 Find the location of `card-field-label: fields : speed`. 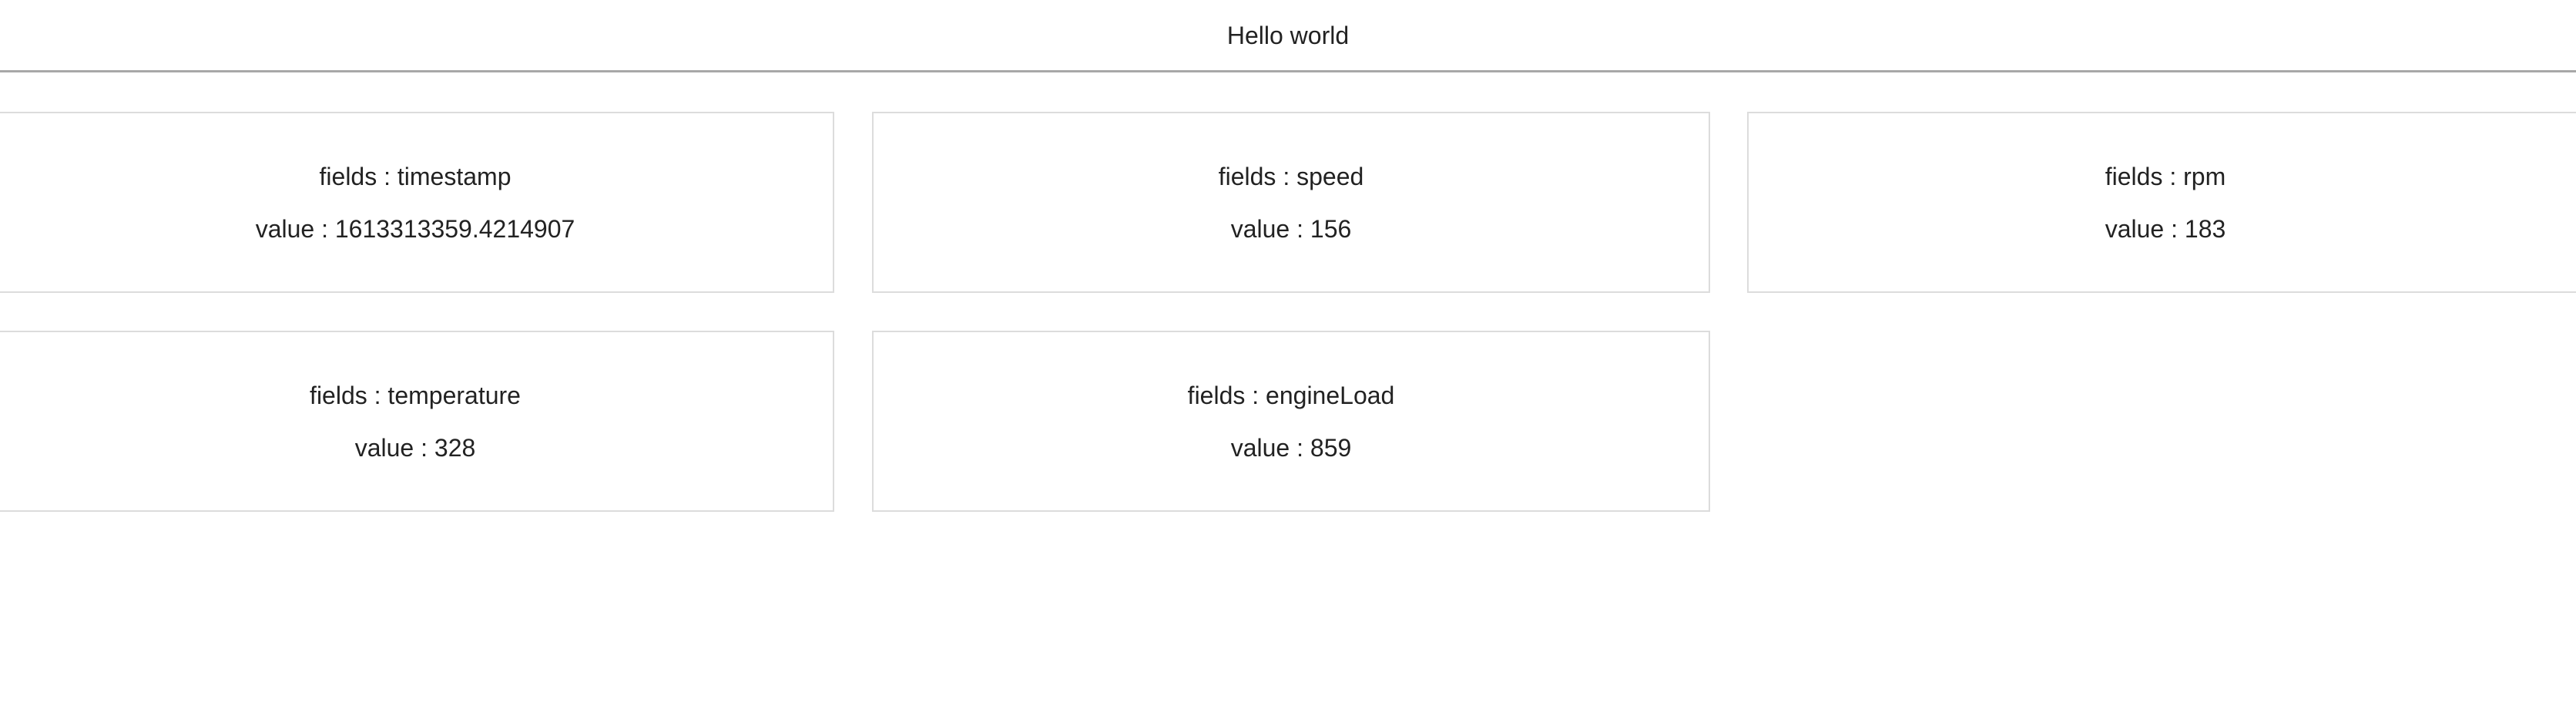

card-field-label: fields : speed is located at coordinates (1291, 177).